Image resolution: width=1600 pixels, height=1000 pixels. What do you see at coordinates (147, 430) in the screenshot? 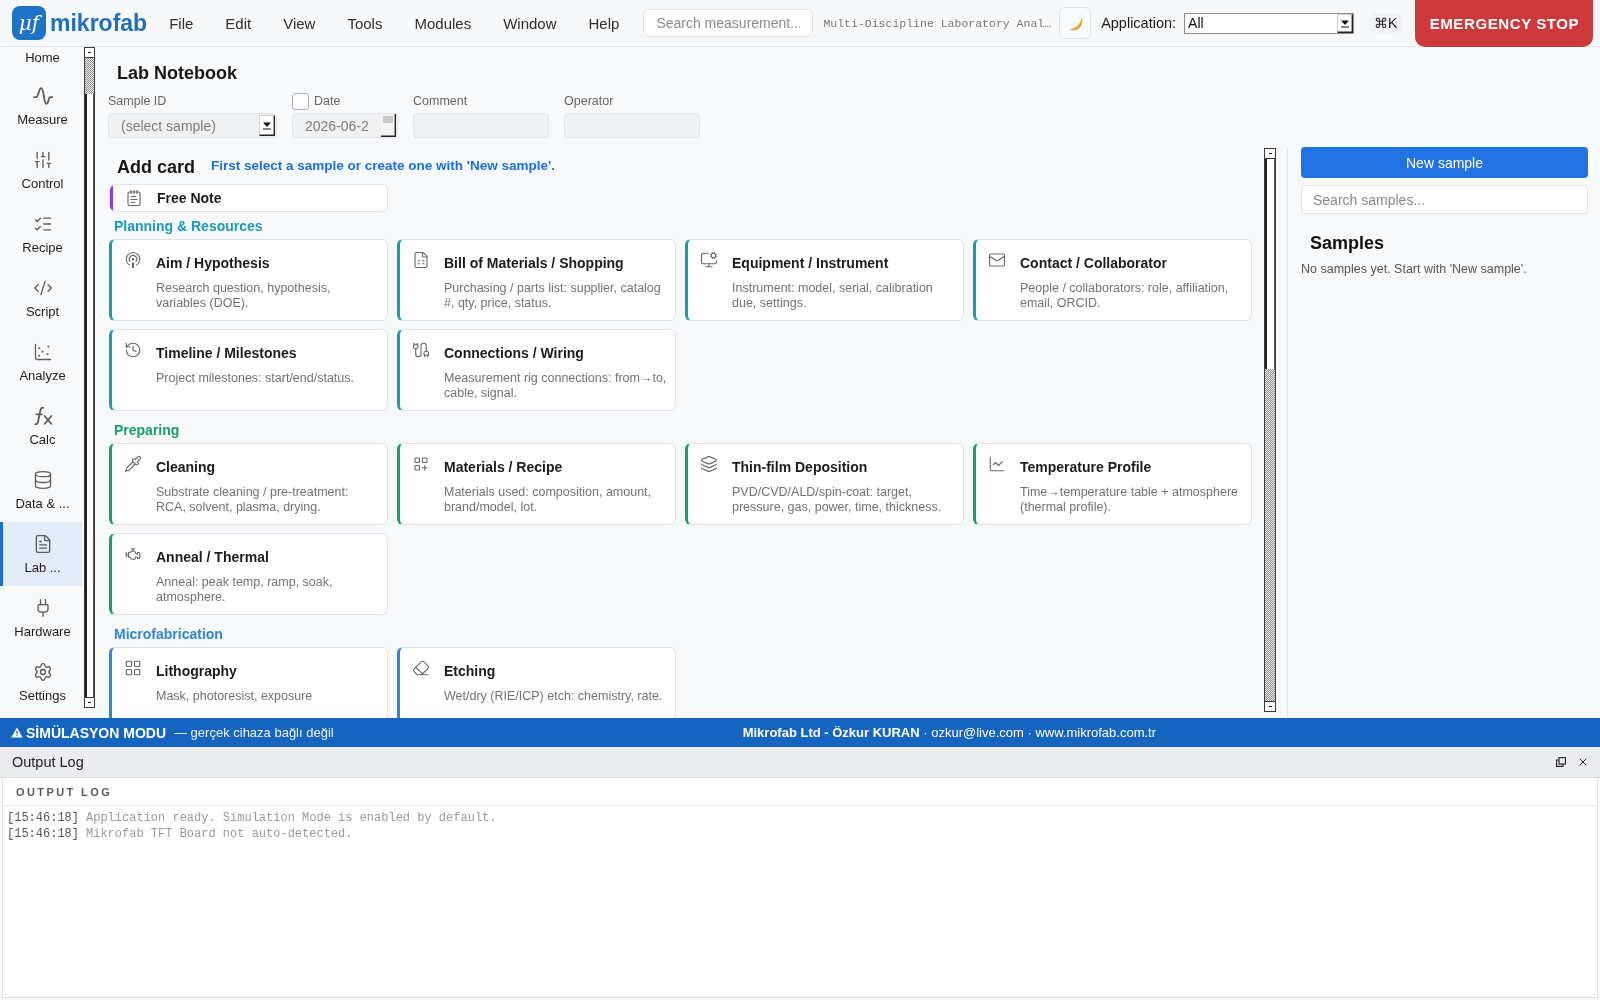
I see `group-heading: Preparing` at bounding box center [147, 430].